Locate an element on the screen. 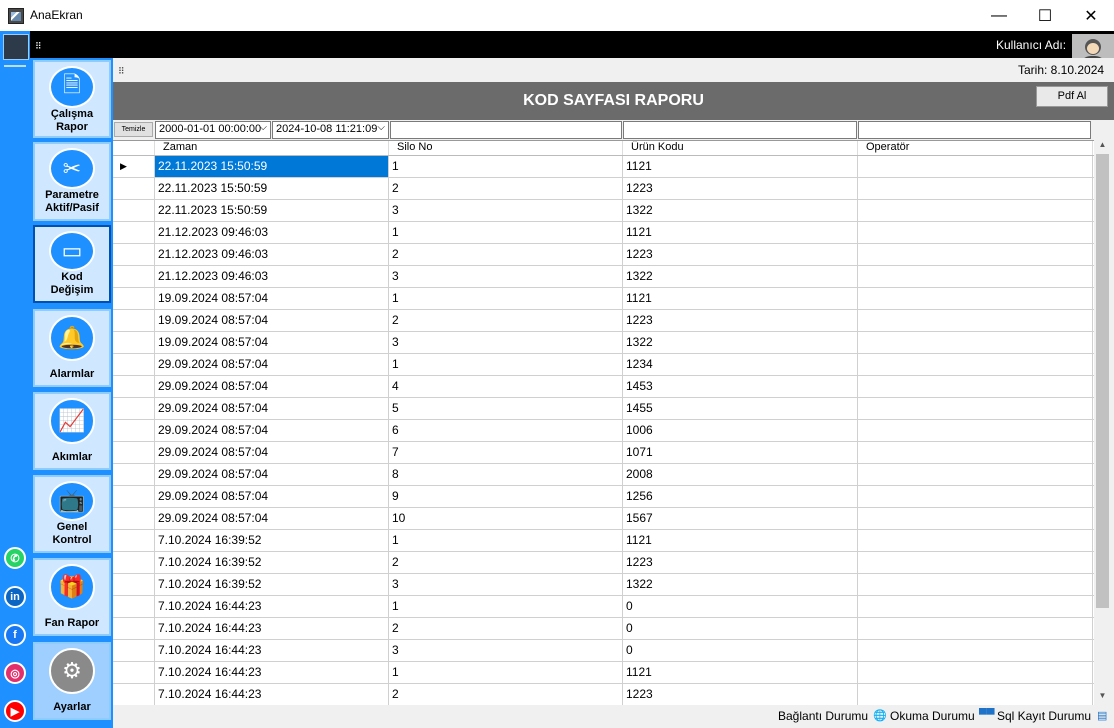 The image size is (1114, 728). maximize-button: ☐ is located at coordinates (1045, 15).